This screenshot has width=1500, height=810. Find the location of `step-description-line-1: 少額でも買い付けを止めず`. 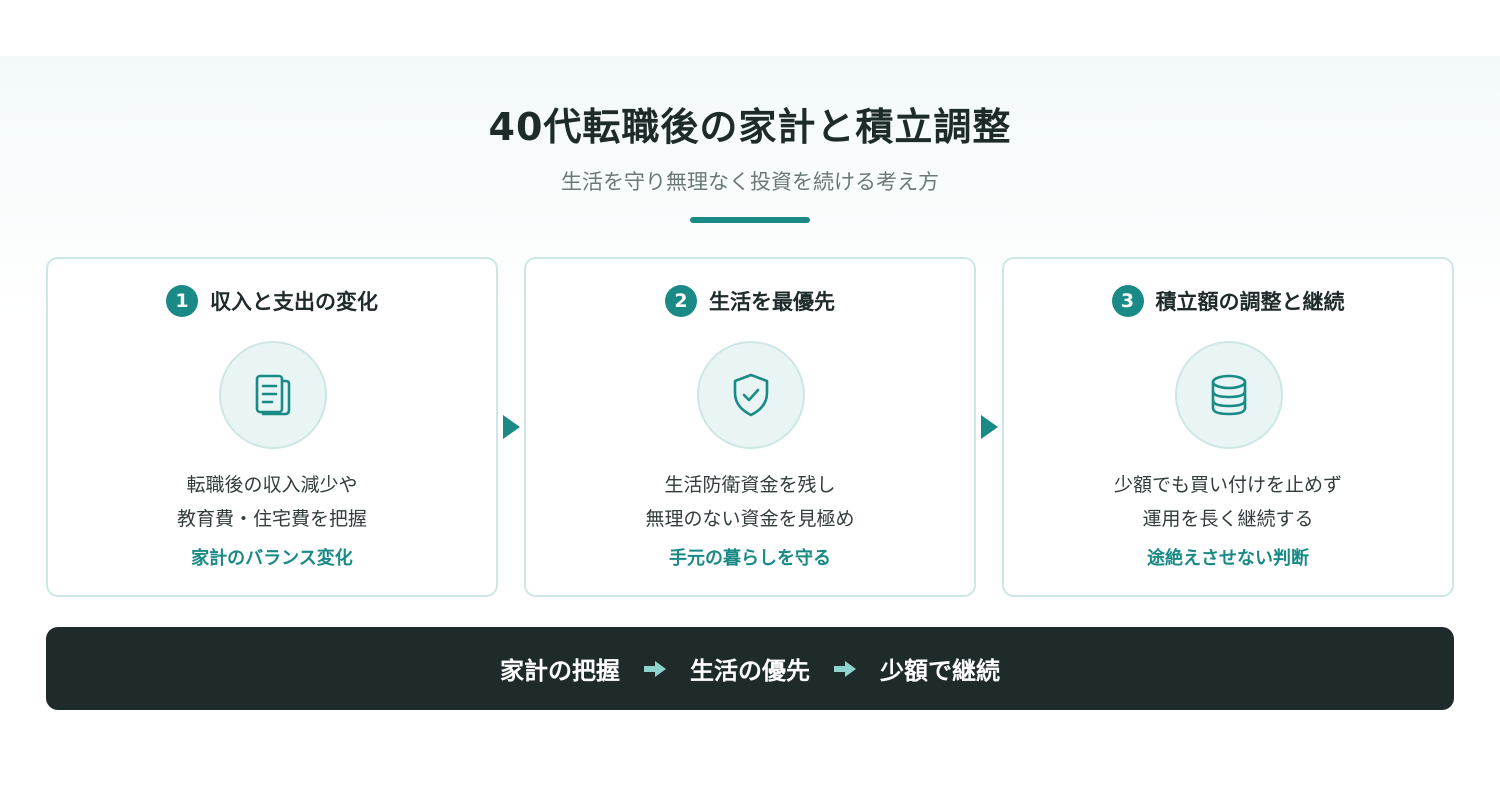

step-description-line-1: 少額でも買い付けを止めず is located at coordinates (1227, 485).